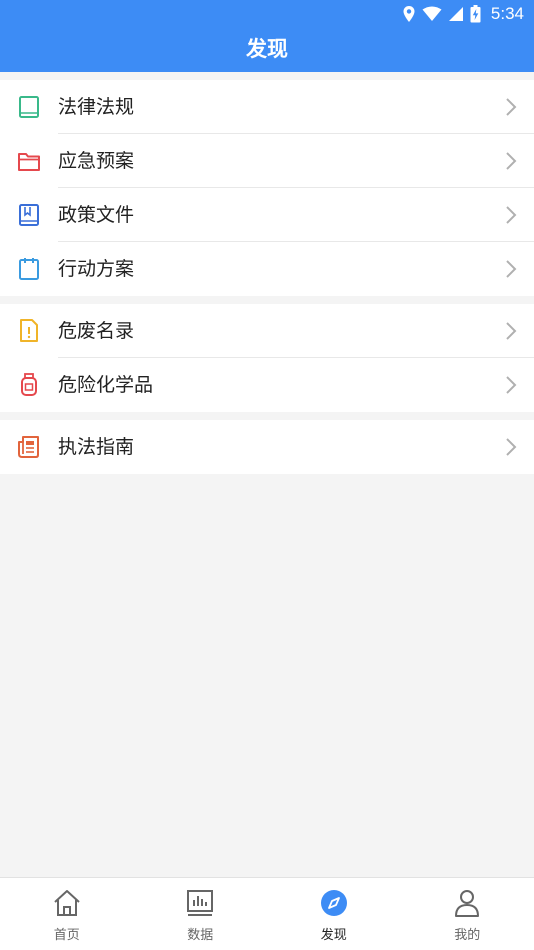 The width and height of the screenshot is (534, 950). What do you see at coordinates (333, 935) in the screenshot?
I see `tab-label: 发现` at bounding box center [333, 935].